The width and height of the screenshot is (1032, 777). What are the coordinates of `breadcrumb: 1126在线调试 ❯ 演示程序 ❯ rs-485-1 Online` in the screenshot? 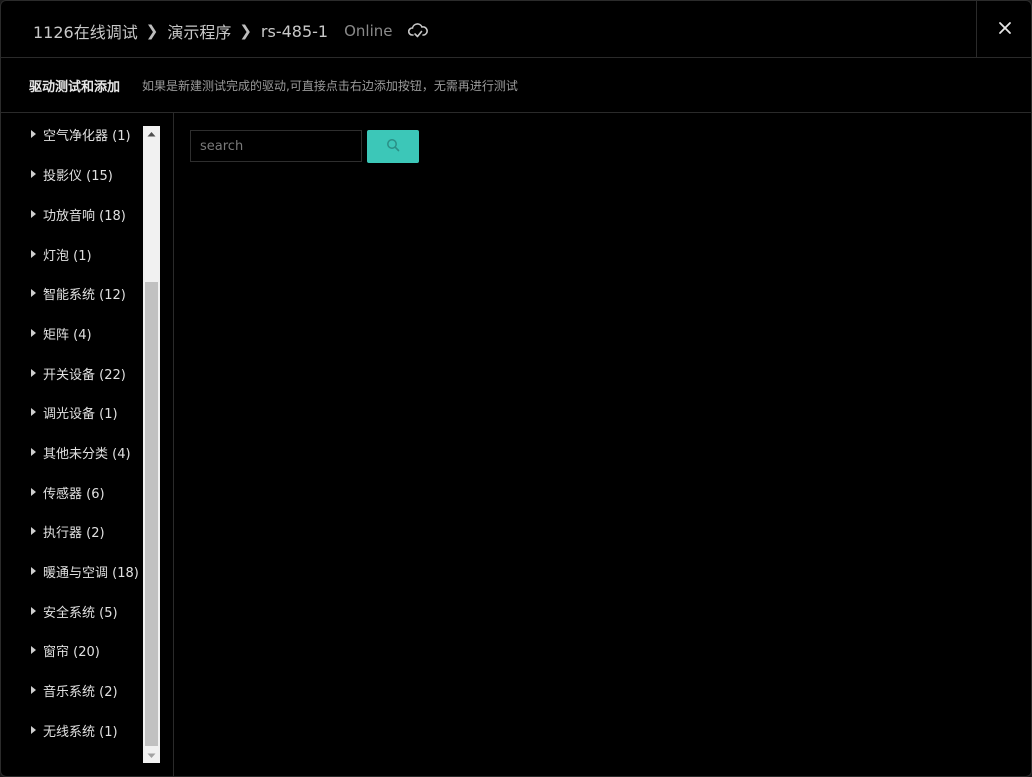 It's located at (231, 31).